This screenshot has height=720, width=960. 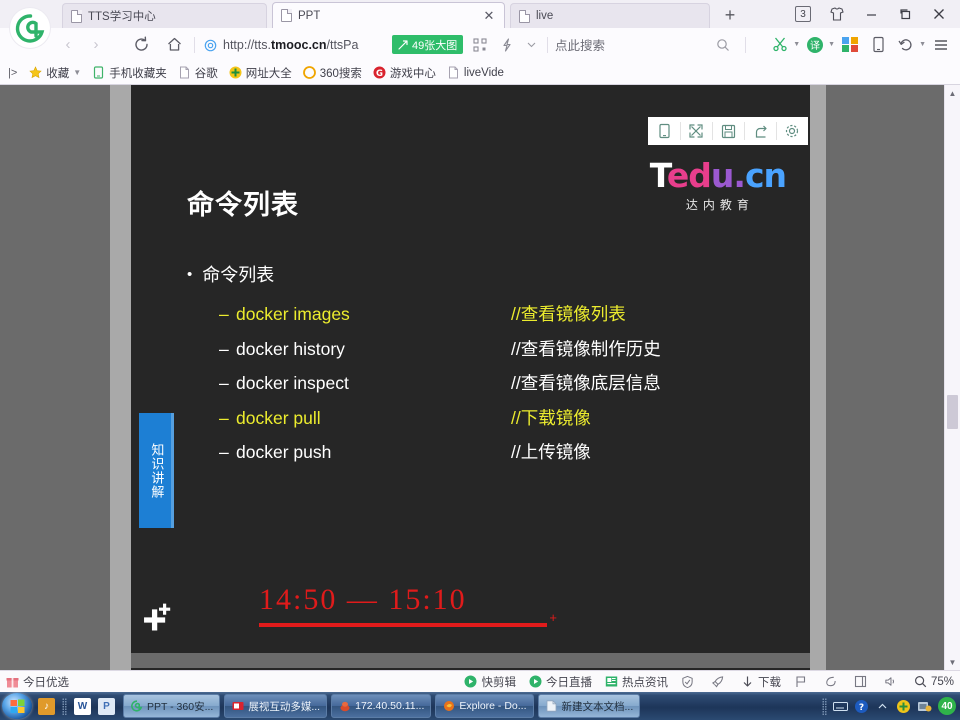 I want to click on divider, so click(x=194, y=45).